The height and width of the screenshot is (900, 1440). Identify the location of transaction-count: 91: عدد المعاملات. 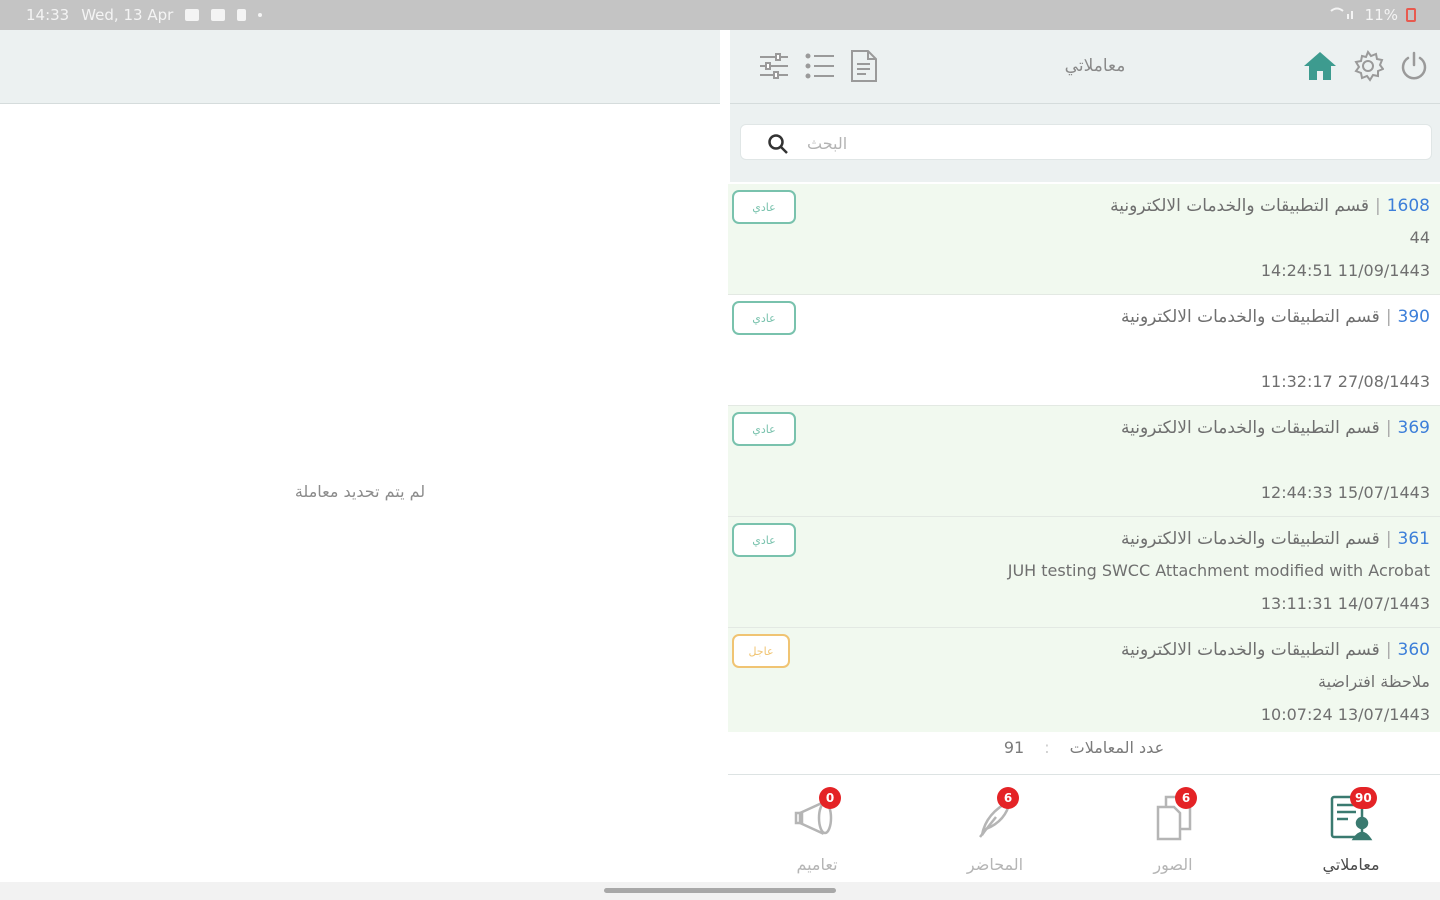
(1084, 747).